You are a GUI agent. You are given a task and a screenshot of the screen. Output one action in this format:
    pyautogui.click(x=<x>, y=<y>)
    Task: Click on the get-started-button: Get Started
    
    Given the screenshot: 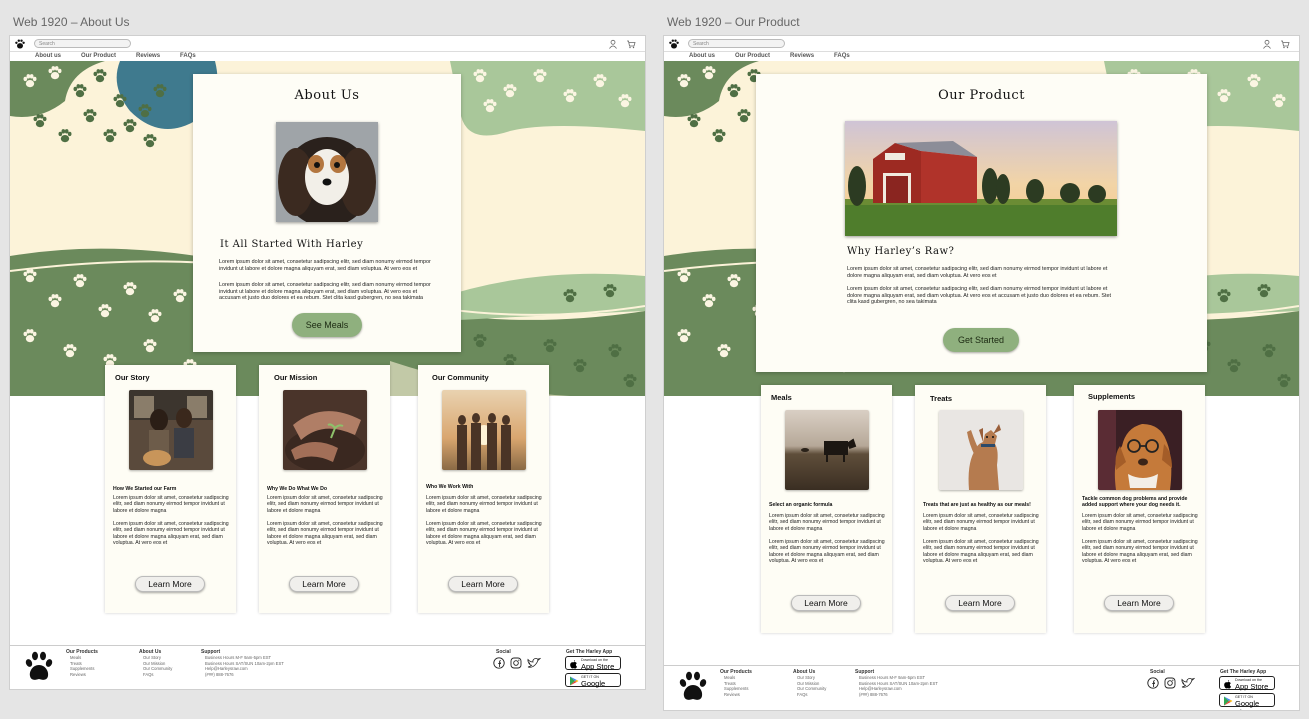 What is the action you would take?
    pyautogui.click(x=981, y=340)
    